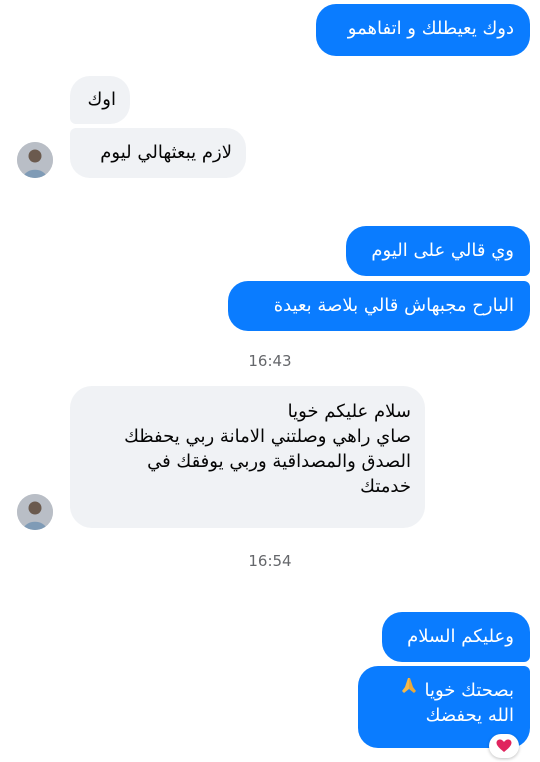  I want to click on timestamp: 16:43, so click(270, 361).